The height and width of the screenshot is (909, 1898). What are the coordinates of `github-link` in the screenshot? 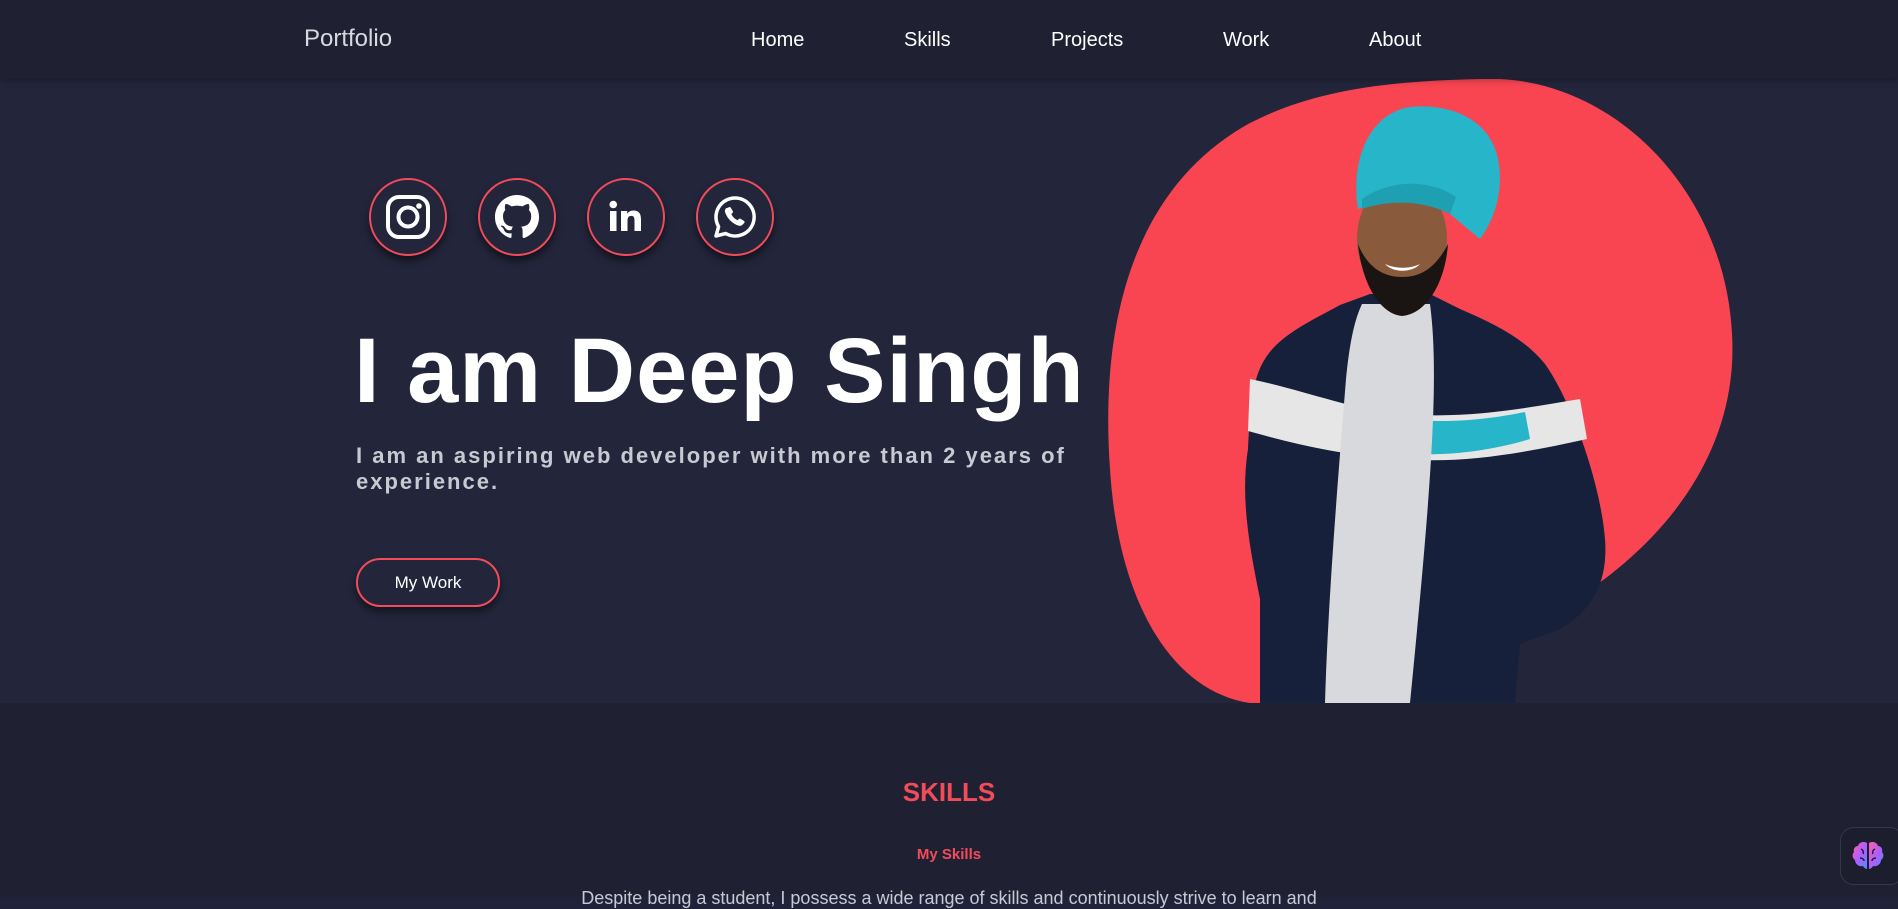 It's located at (517, 217).